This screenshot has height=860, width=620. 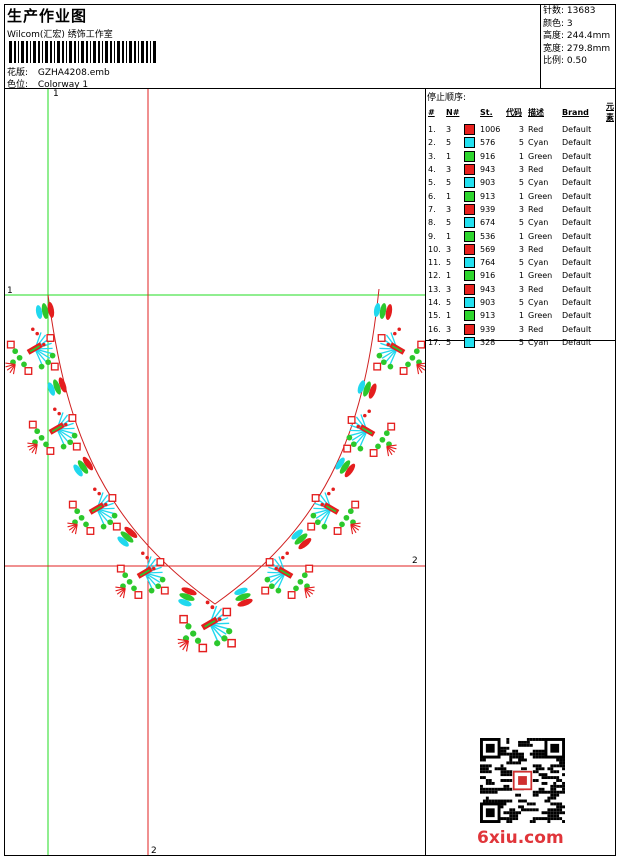 I want to click on row-index: 8., so click(x=432, y=223).